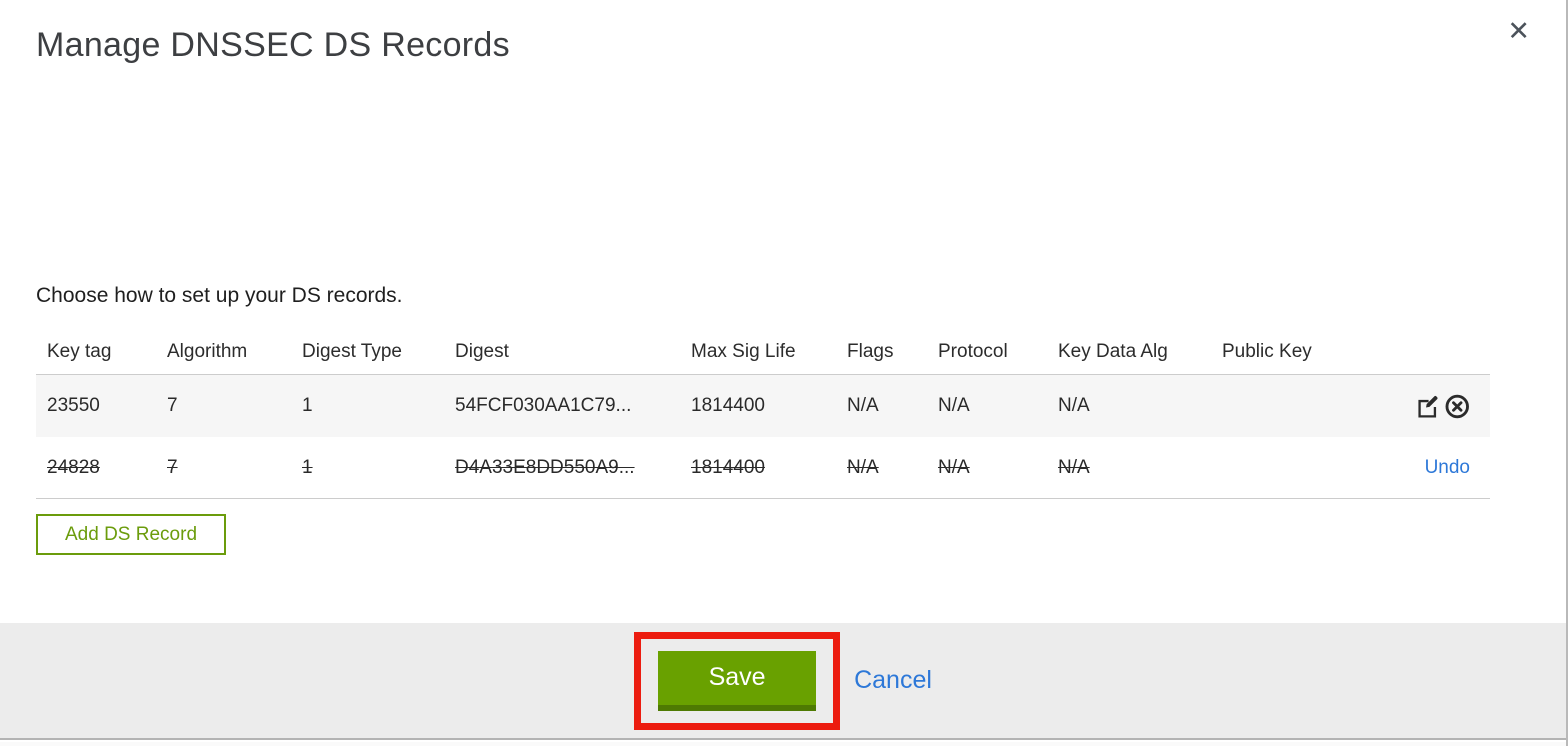 The height and width of the screenshot is (746, 1568). I want to click on header-algorithm: Algorithm, so click(207, 351).